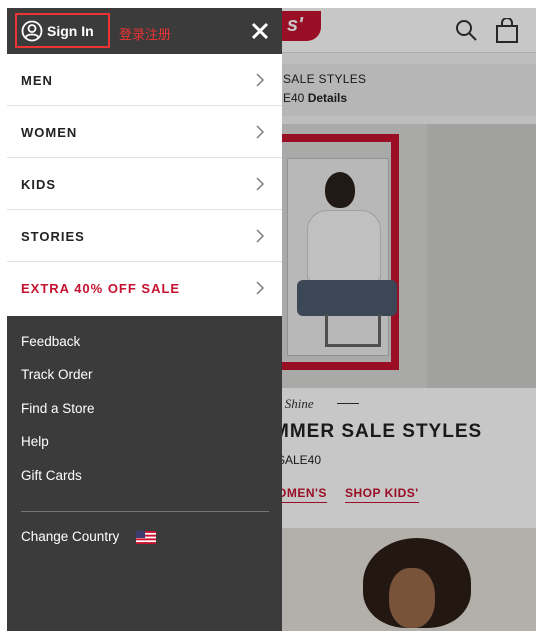 The image size is (544, 643). What do you see at coordinates (144, 132) in the screenshot?
I see `menu-item-women: WOMEN` at bounding box center [144, 132].